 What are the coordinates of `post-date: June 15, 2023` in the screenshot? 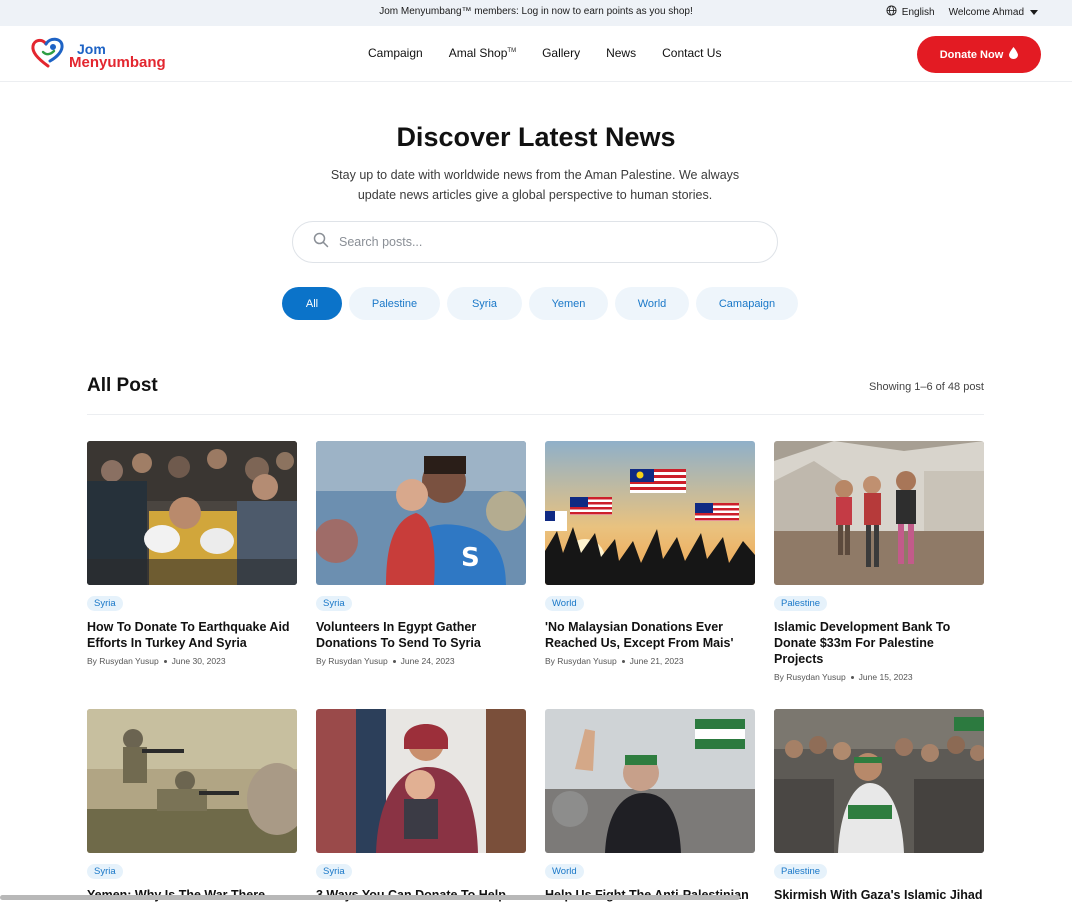 It's located at (885, 677).